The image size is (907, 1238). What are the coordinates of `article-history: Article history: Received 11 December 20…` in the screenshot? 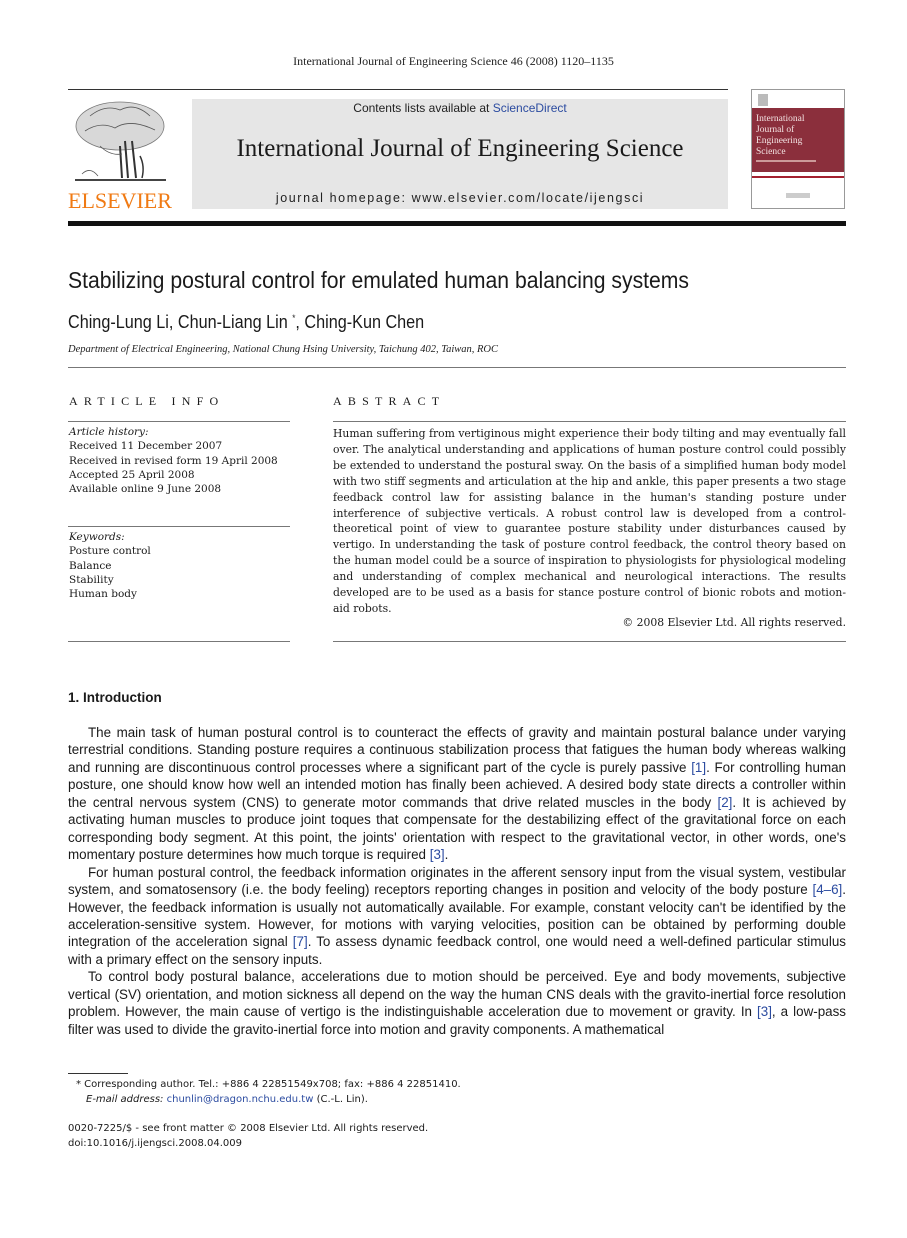 It's located at (173, 460).